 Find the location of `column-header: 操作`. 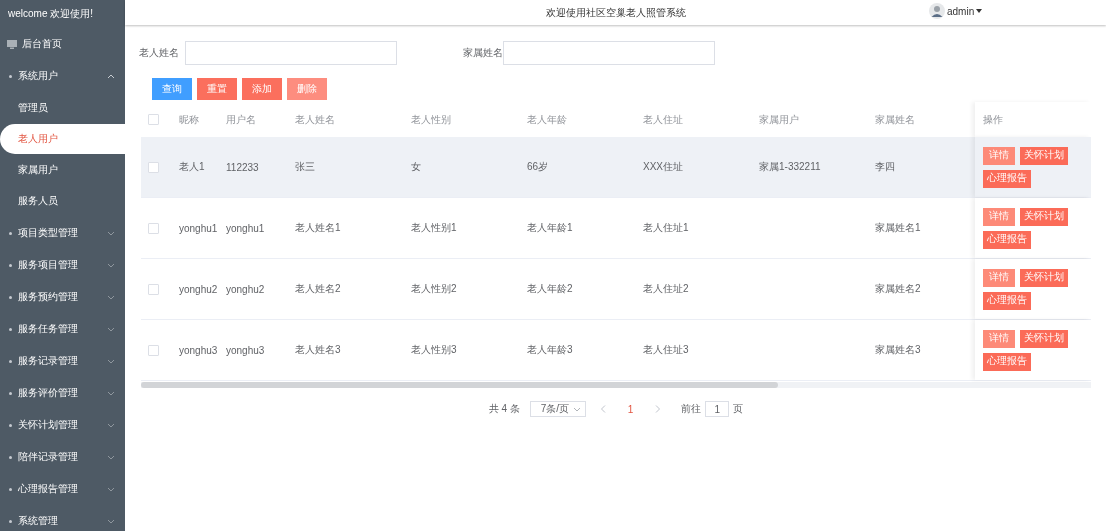

column-header: 操作 is located at coordinates (993, 119).